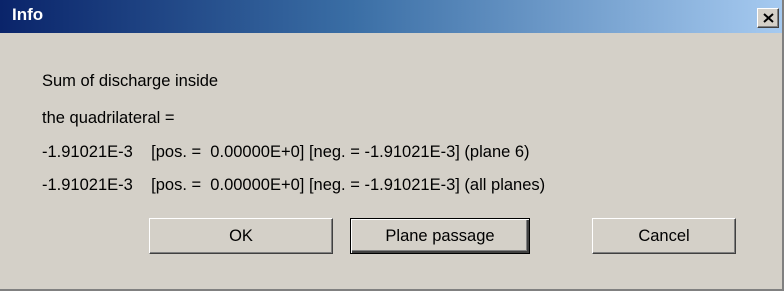 This screenshot has height=291, width=784. Describe the element at coordinates (664, 236) in the screenshot. I see `cancel-button: Cancel` at that location.